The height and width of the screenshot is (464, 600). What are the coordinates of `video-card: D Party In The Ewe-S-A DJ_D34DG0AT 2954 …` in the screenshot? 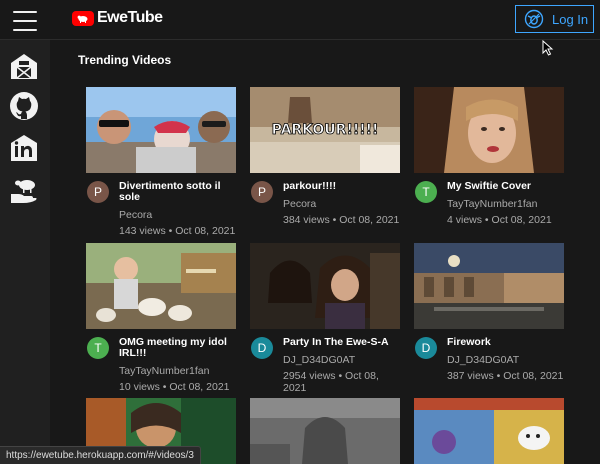 It's located at (325, 318).